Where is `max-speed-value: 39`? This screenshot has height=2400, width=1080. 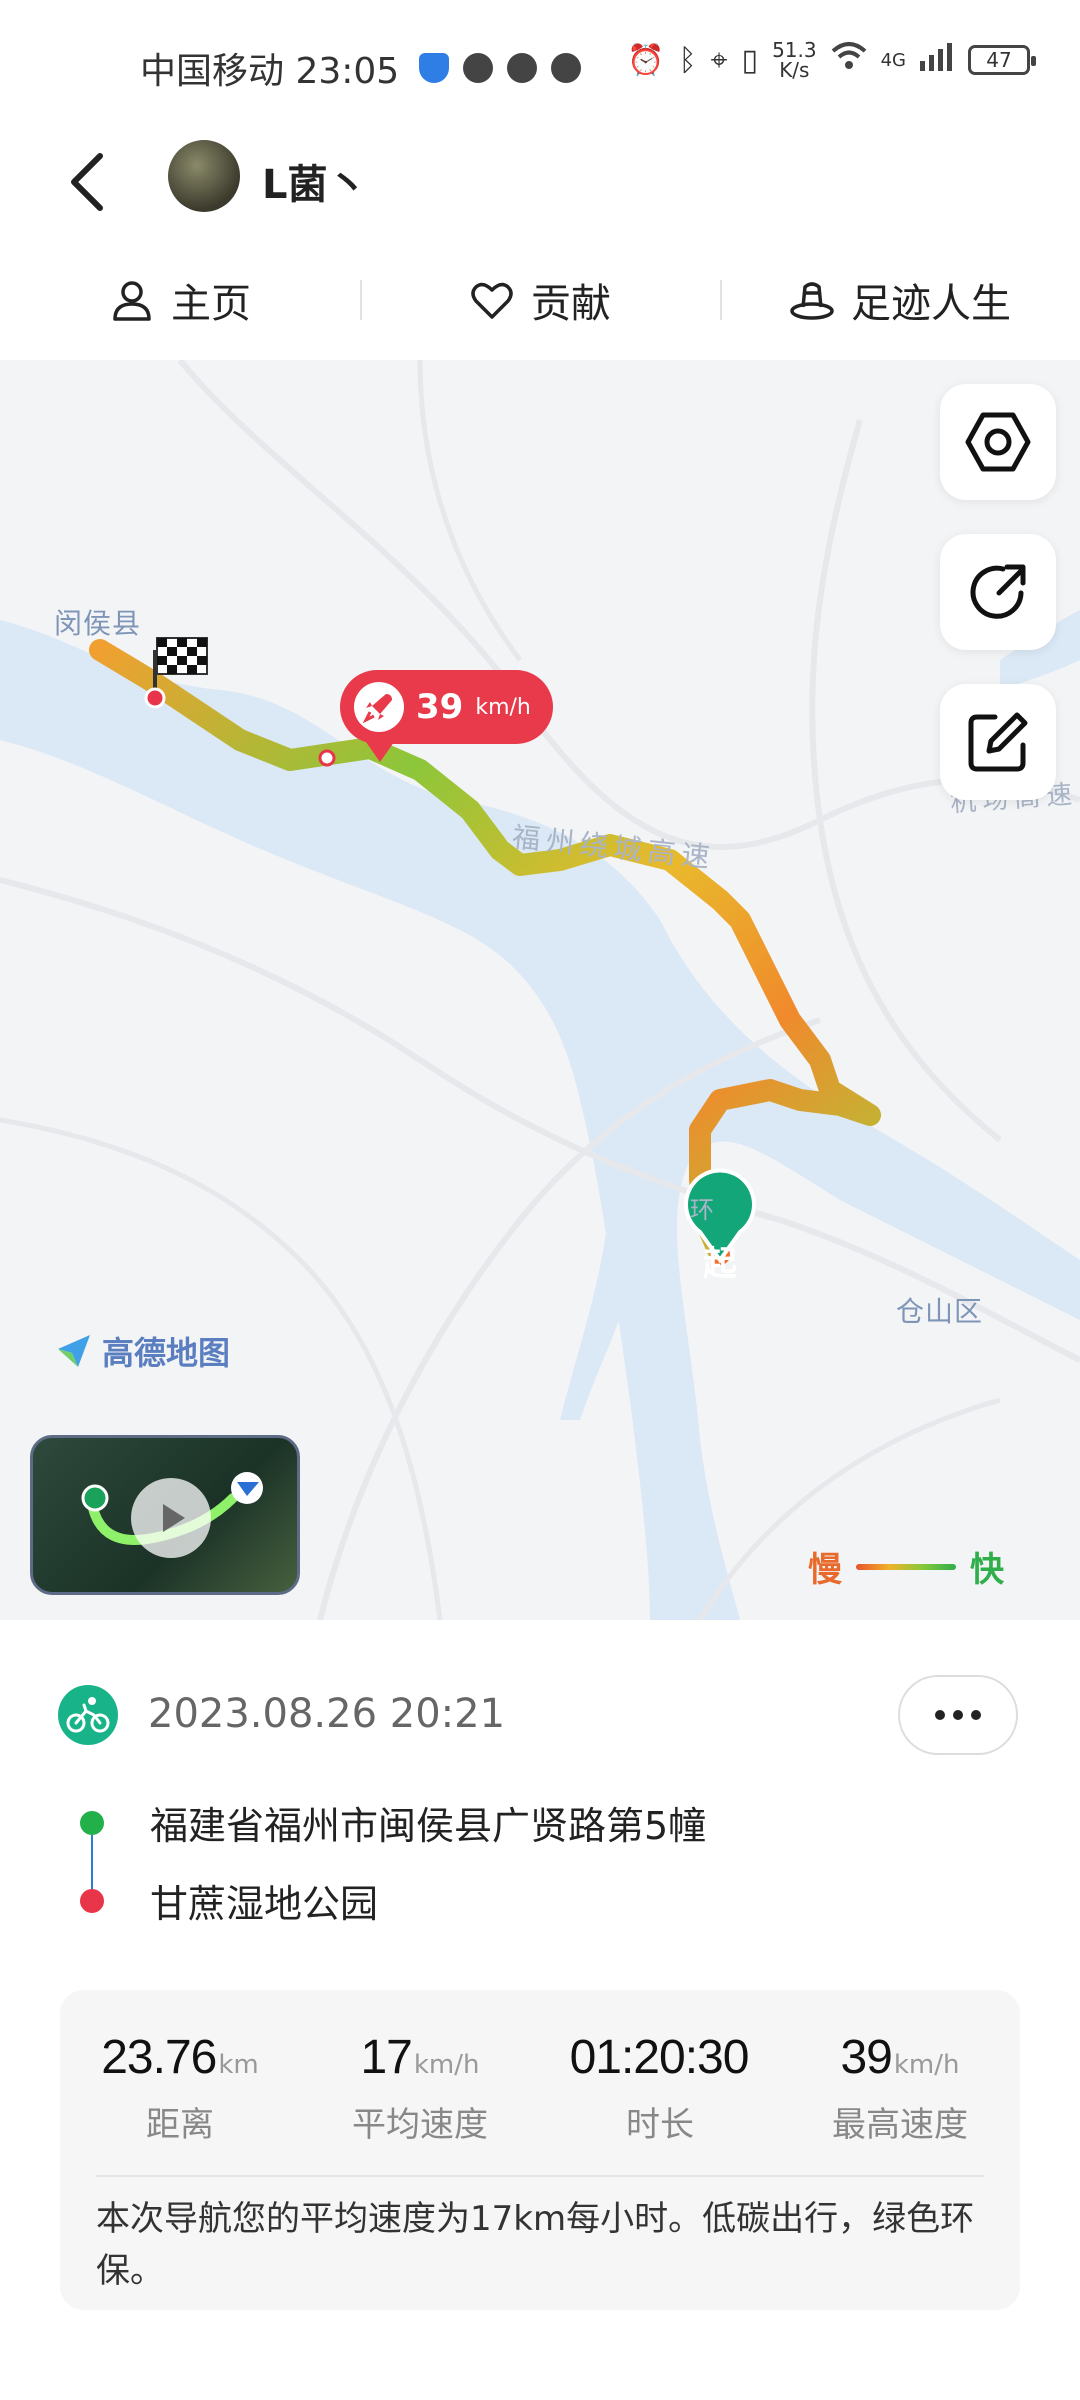
max-speed-value: 39 is located at coordinates (440, 707).